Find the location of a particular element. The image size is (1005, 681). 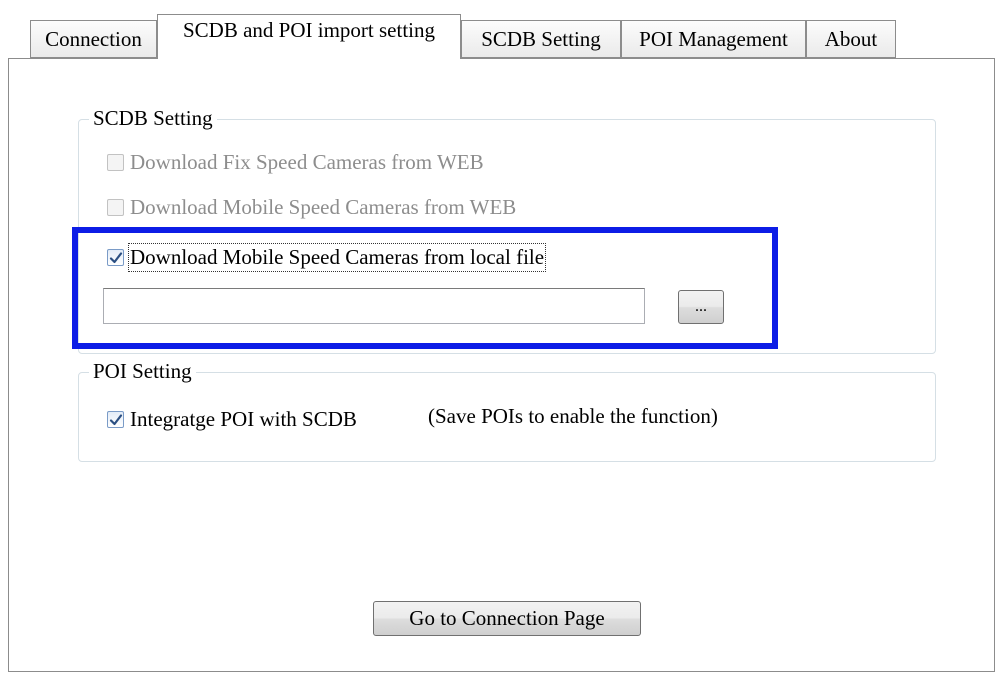

integrate-poi-label: Integratge POI with SCDB is located at coordinates (243, 419).